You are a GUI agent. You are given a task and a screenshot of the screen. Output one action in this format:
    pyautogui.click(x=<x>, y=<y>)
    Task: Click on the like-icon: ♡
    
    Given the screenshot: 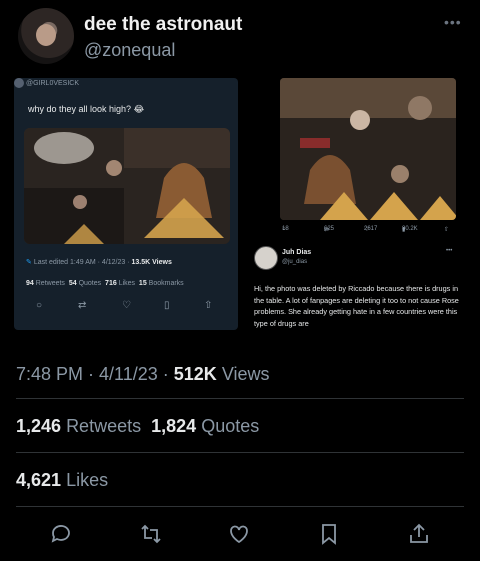 What is the action you would take?
    pyautogui.click(x=126, y=305)
    